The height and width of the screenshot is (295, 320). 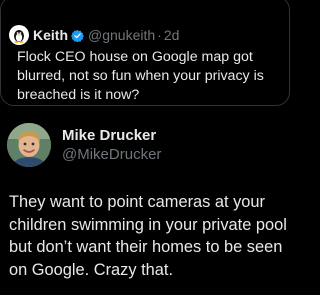 I want to click on author-name: Mike Drucker, so click(x=111, y=135).